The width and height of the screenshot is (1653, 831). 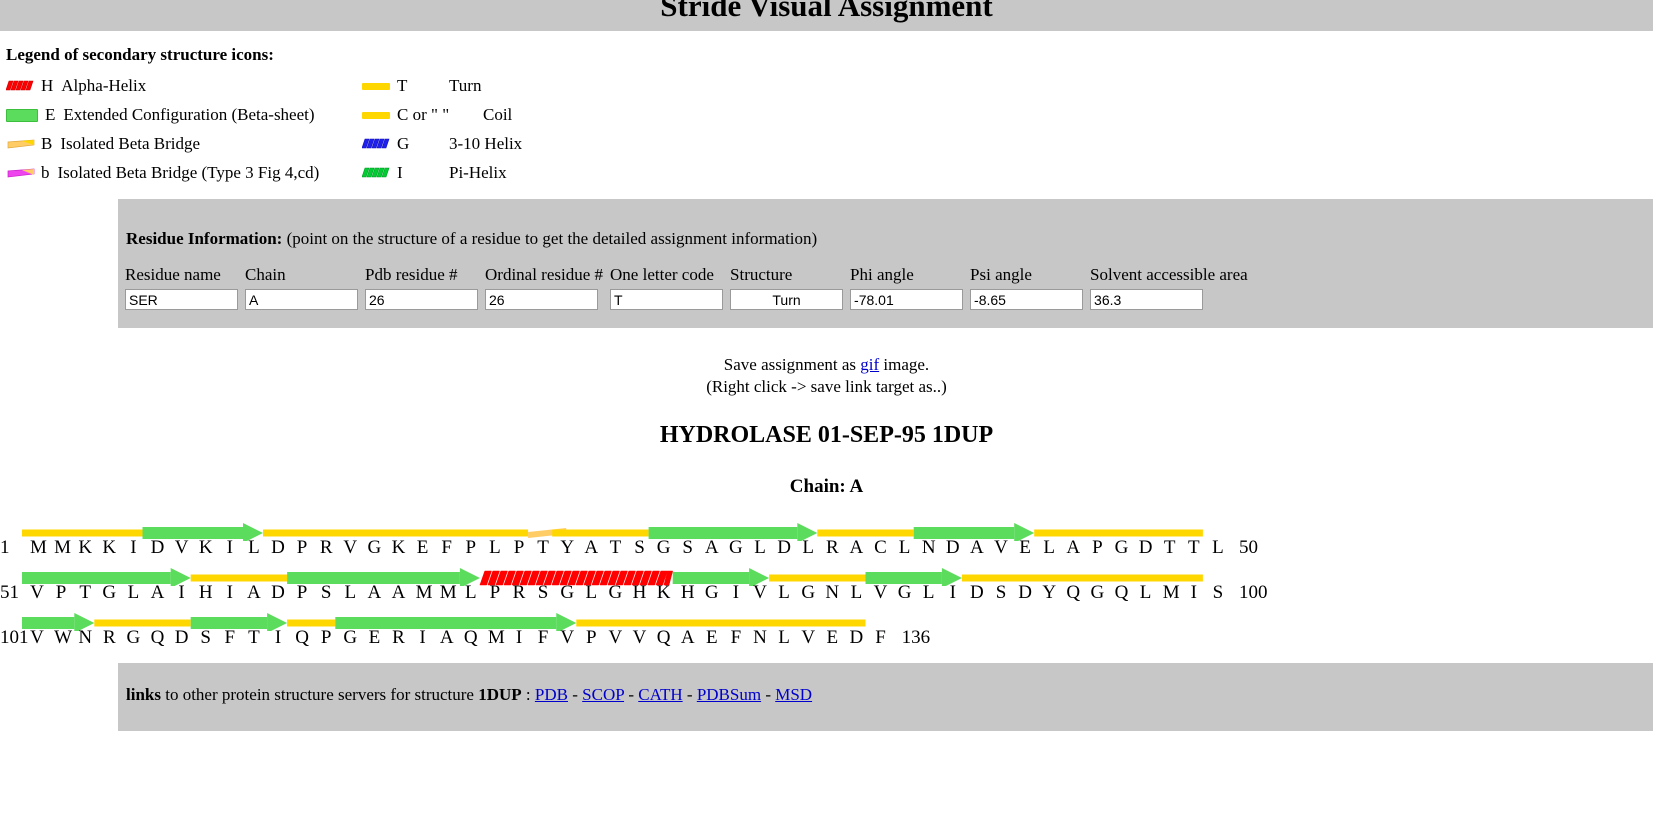 I want to click on residue-letter: C, so click(x=881, y=548).